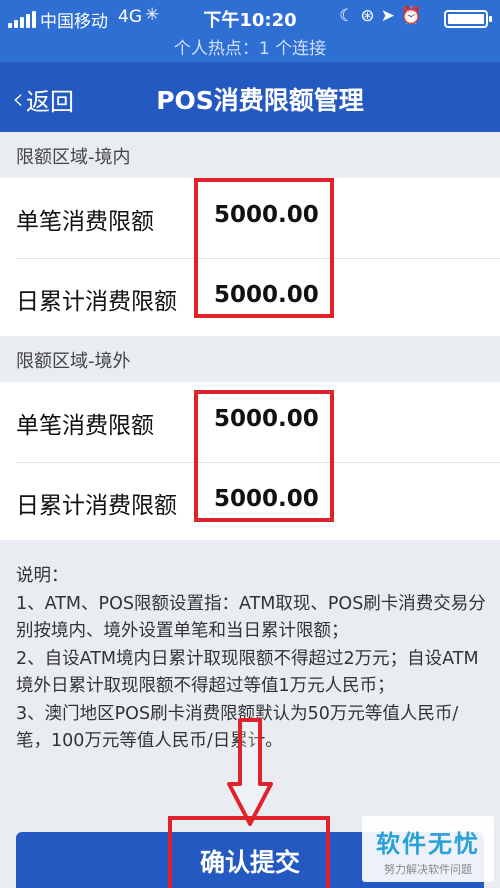 The image size is (500, 888). Describe the element at coordinates (468, 19) in the screenshot. I see `battery-icon` at that location.